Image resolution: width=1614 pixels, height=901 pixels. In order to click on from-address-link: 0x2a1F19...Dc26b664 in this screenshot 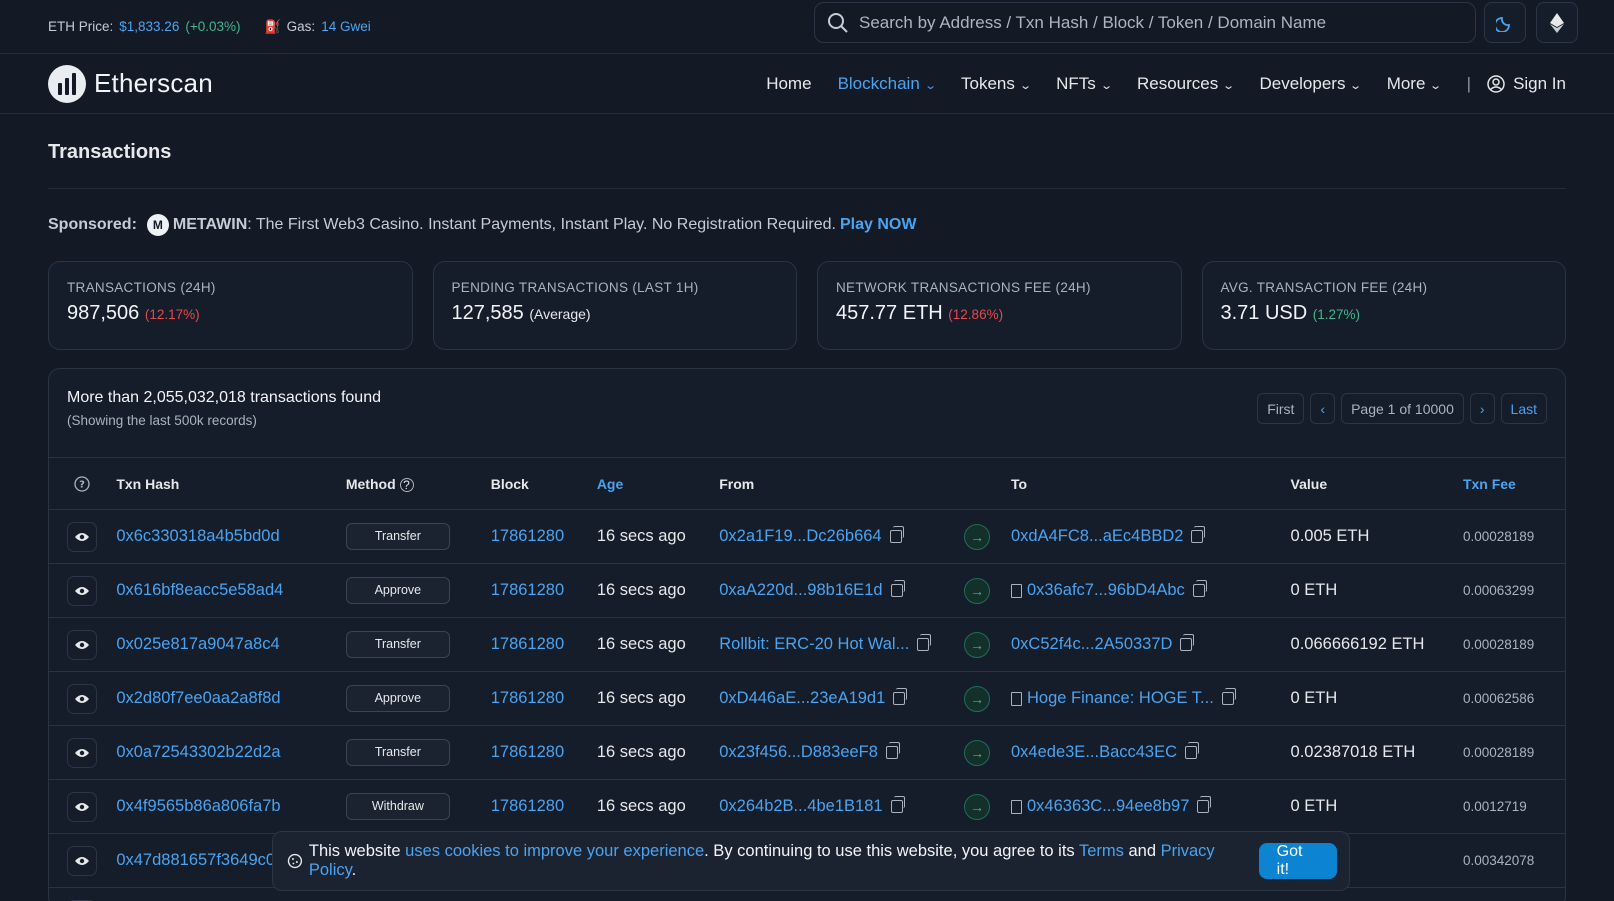, I will do `click(800, 536)`.